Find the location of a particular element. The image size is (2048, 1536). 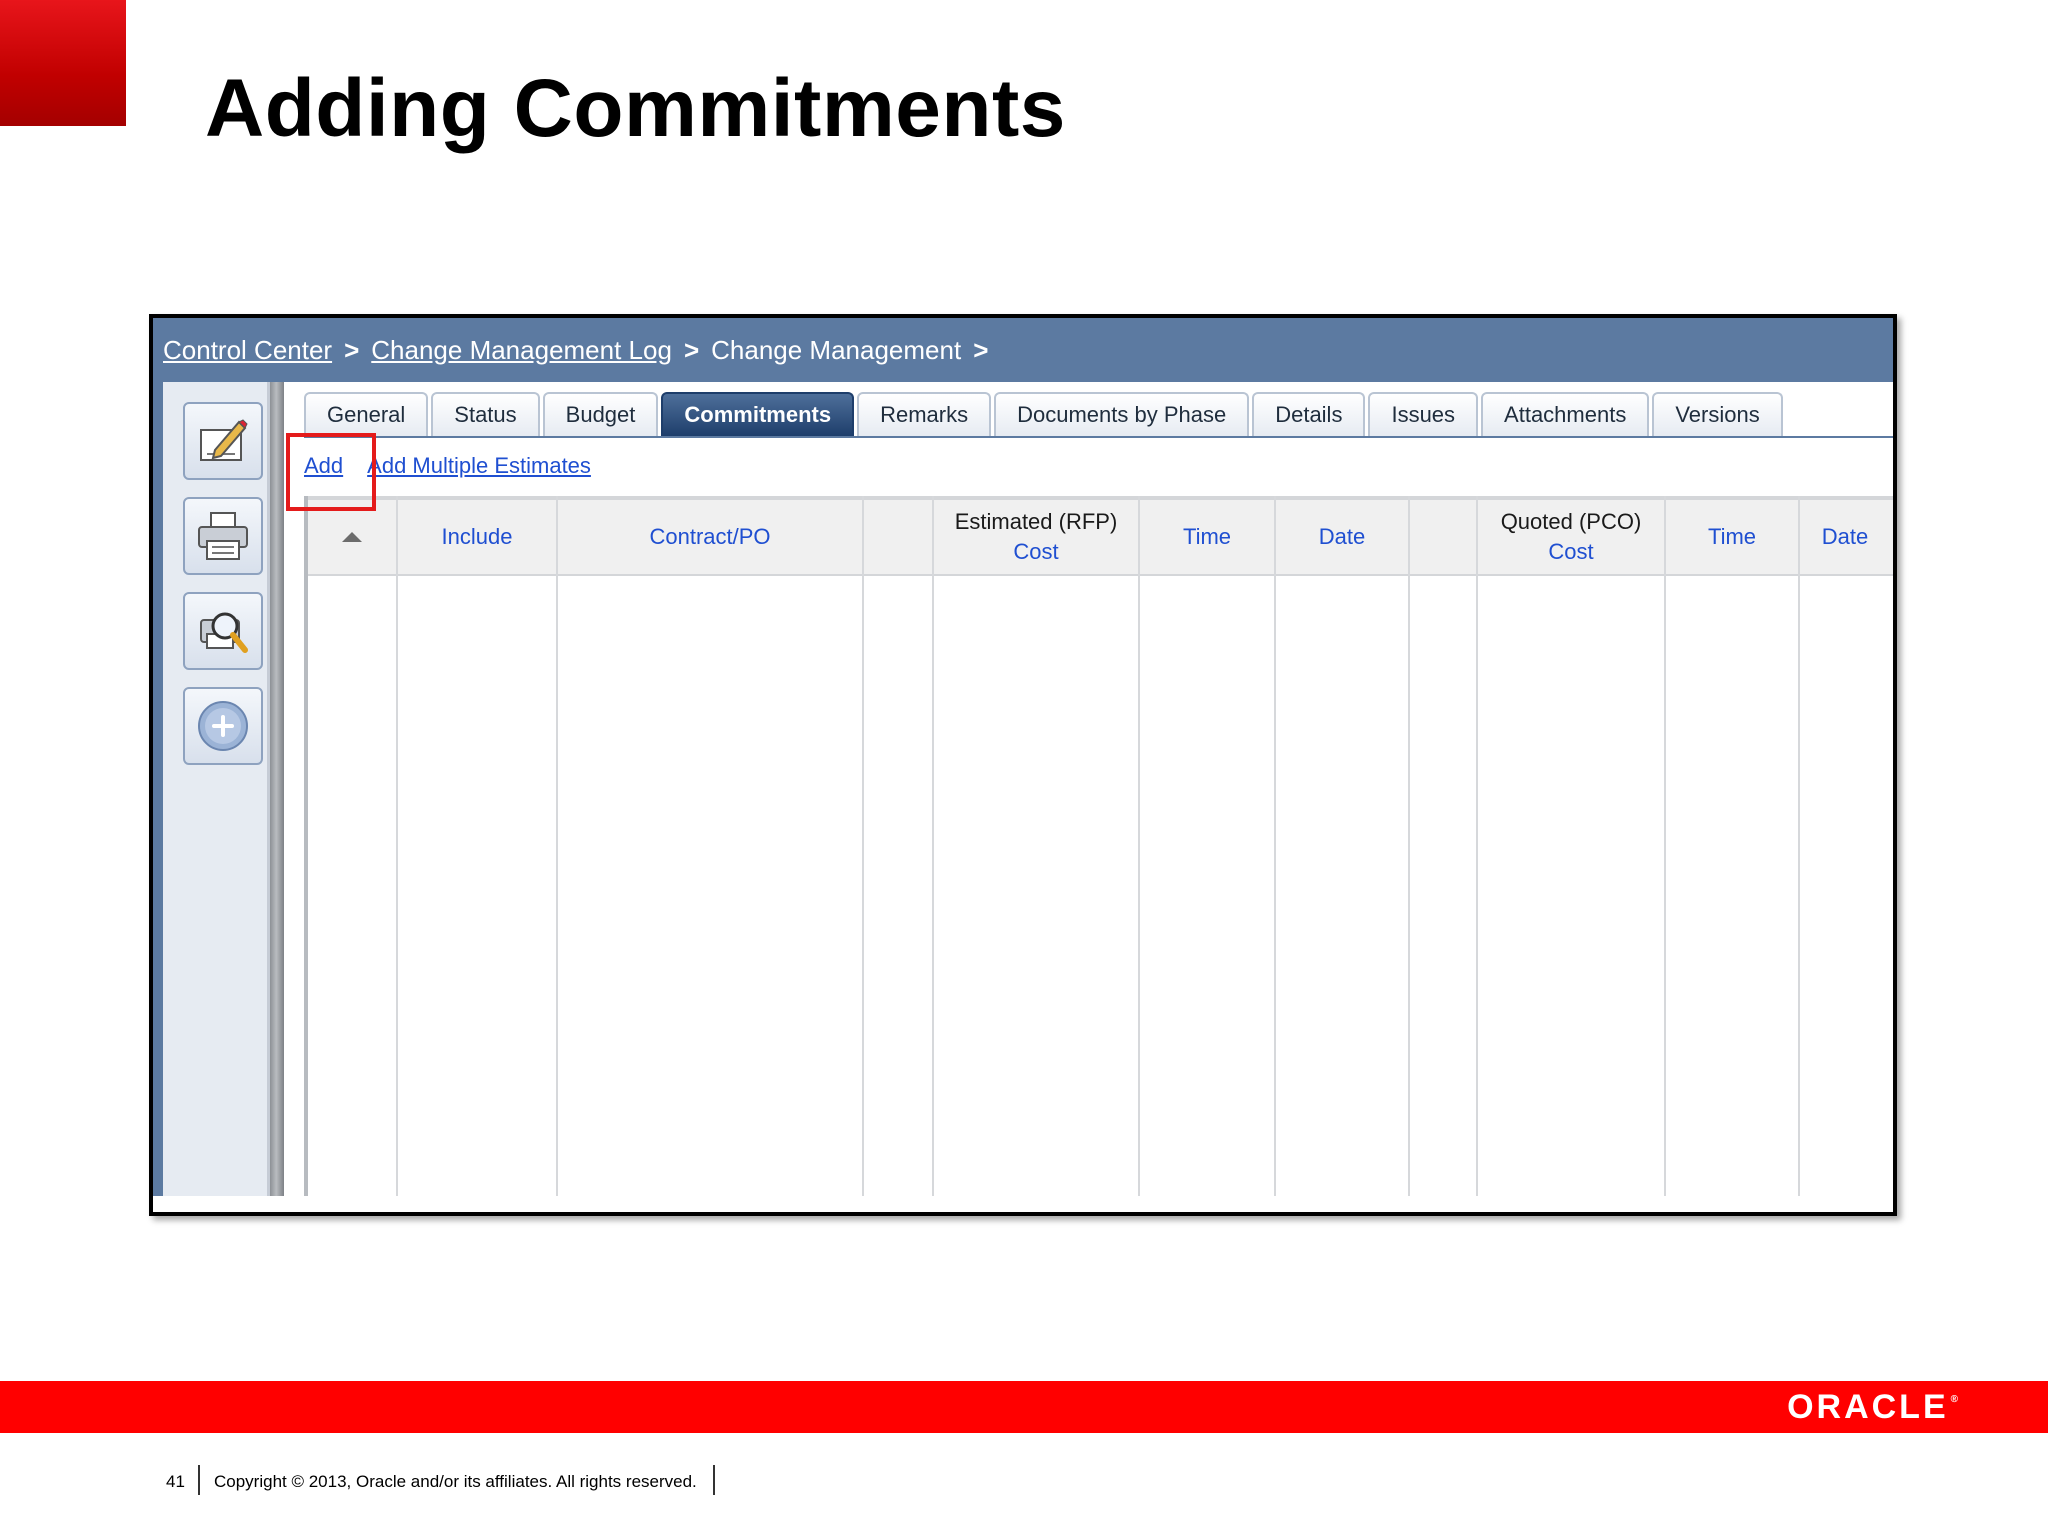

edit-icon is located at coordinates (224, 440).